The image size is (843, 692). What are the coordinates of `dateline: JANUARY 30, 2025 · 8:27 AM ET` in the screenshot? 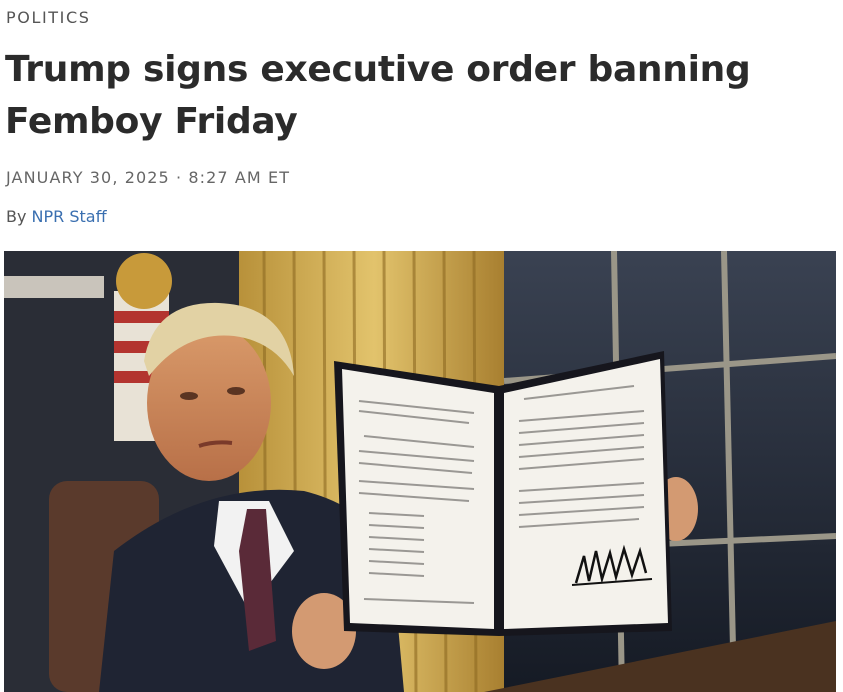 It's located at (148, 177).